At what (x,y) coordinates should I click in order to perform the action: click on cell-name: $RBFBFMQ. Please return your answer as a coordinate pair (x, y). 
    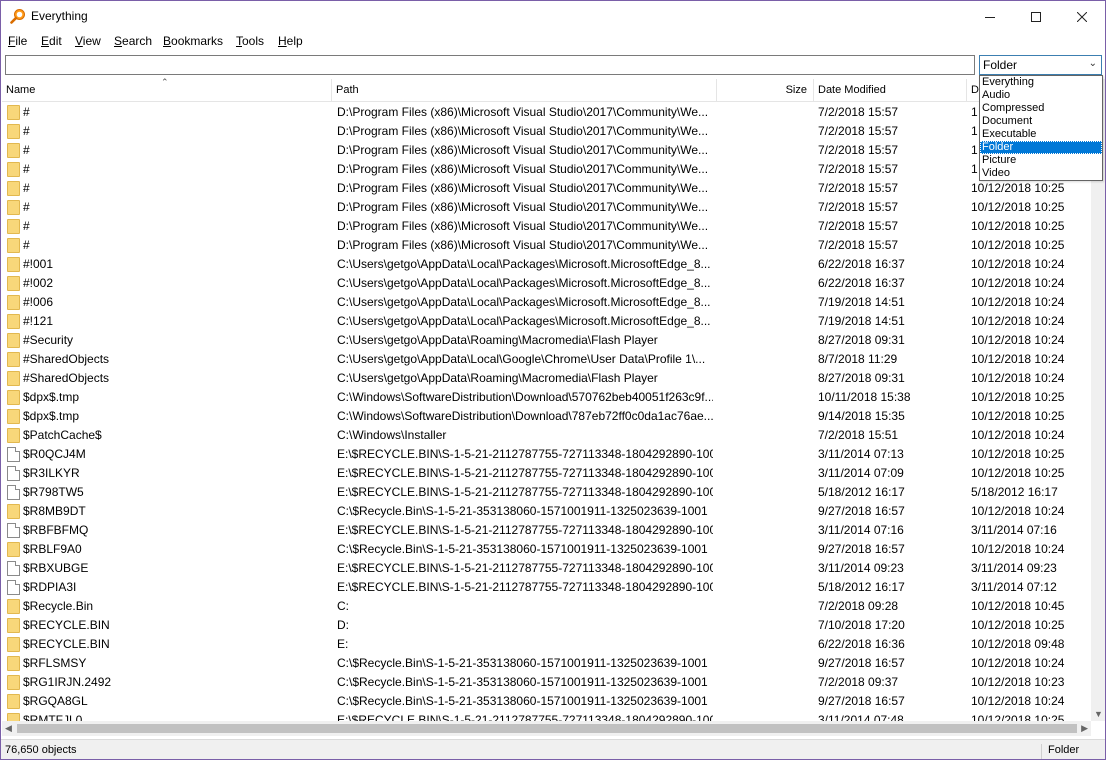
    Looking at the image, I should click on (56, 530).